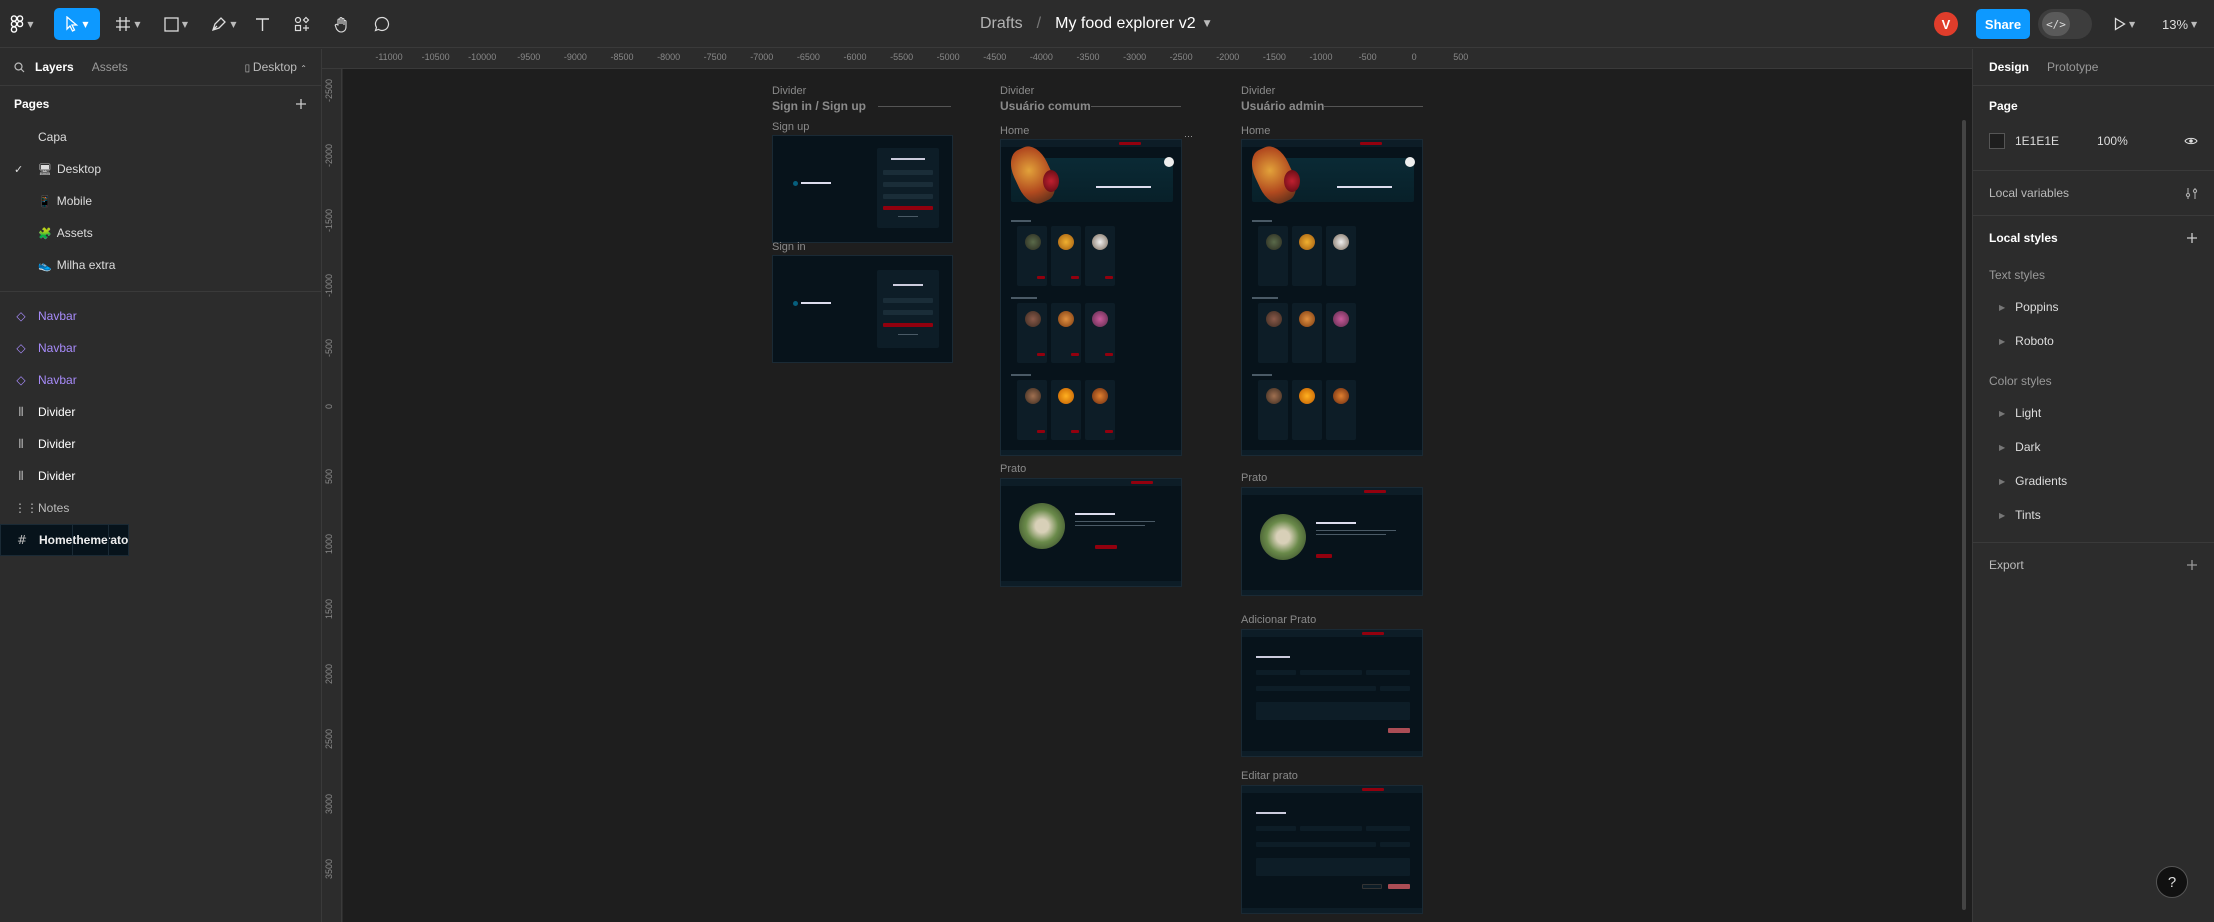 The image size is (2214, 922). Describe the element at coordinates (1332, 849) in the screenshot. I see `frame-editar-prato` at that location.